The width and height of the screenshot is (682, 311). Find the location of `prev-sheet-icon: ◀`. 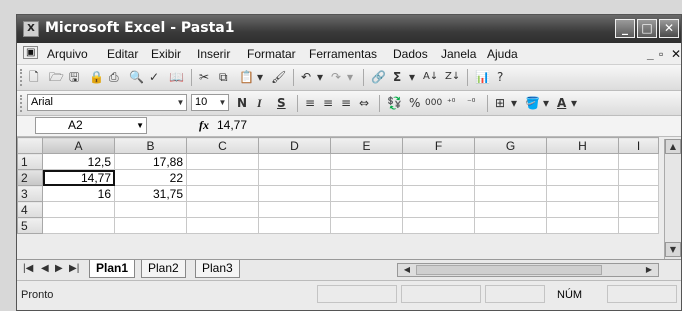

prev-sheet-icon: ◀ is located at coordinates (45, 268).